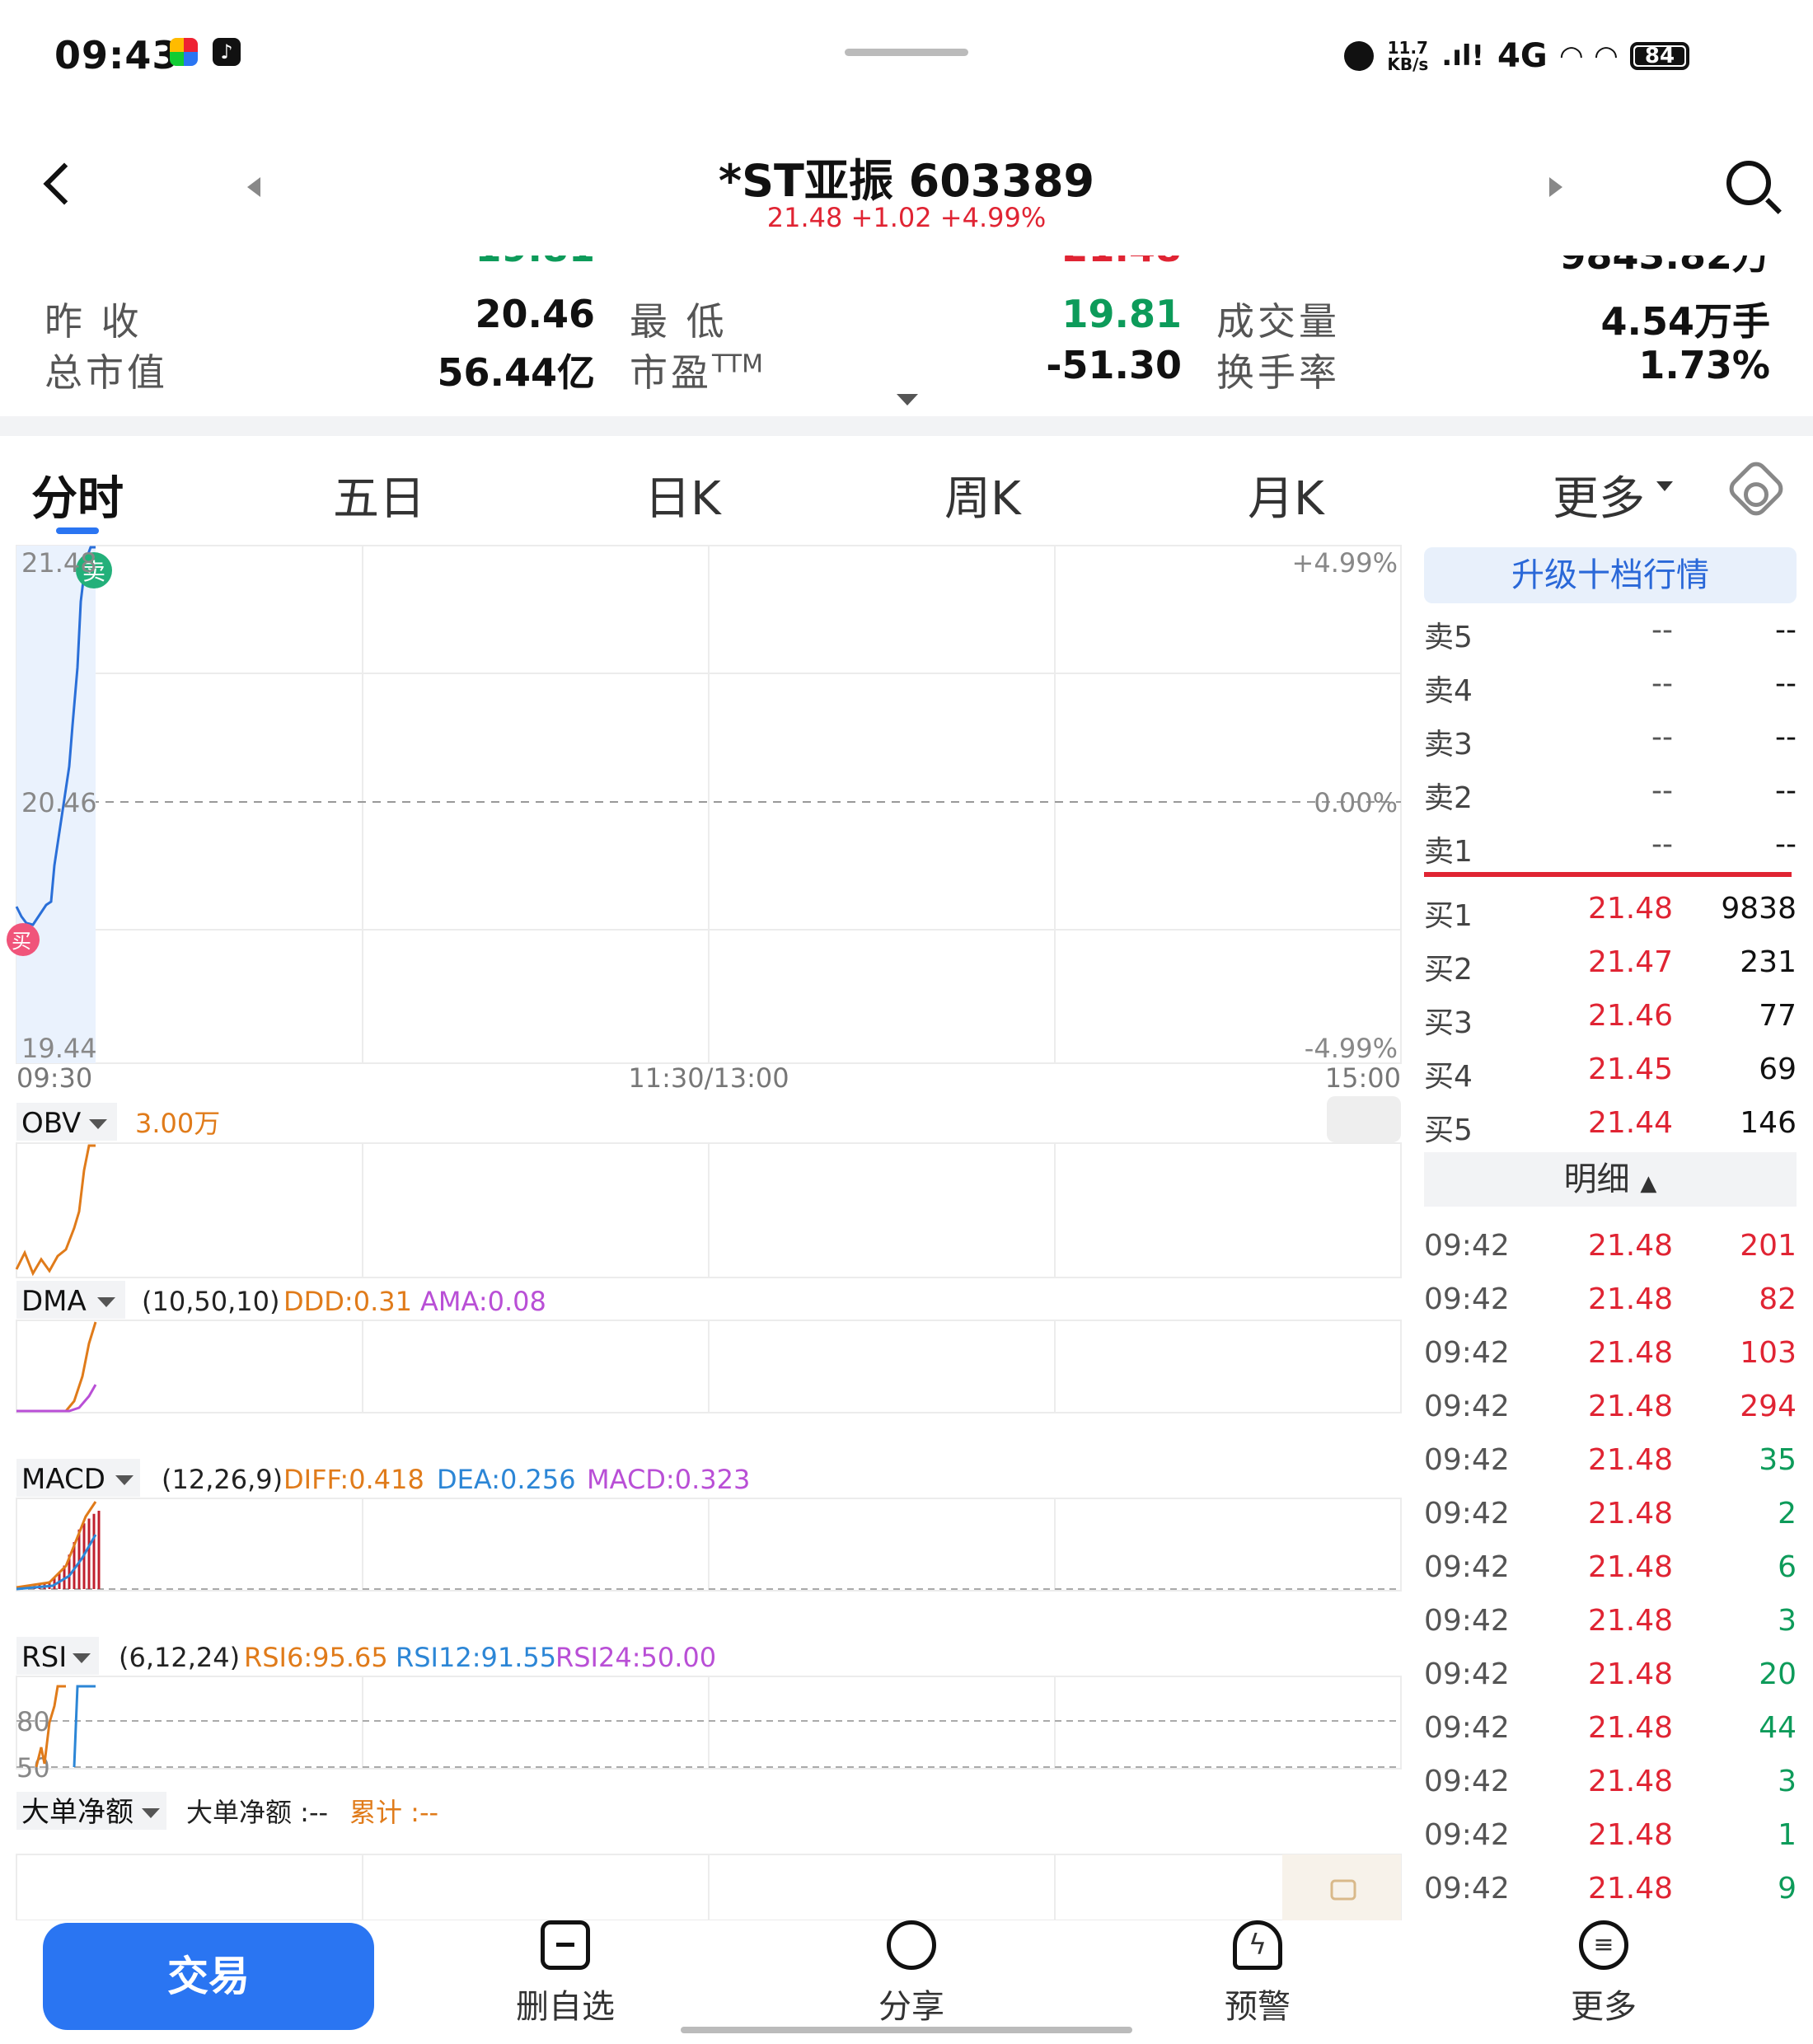 The width and height of the screenshot is (1813, 2044). I want to click on more-button: ≡ 更多, so click(1603, 1974).